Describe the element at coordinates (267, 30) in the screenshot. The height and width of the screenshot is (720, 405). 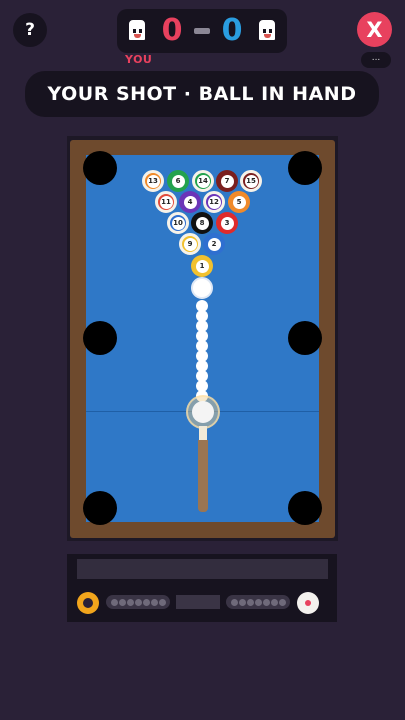
I see `opponent-avatar-icon` at that location.